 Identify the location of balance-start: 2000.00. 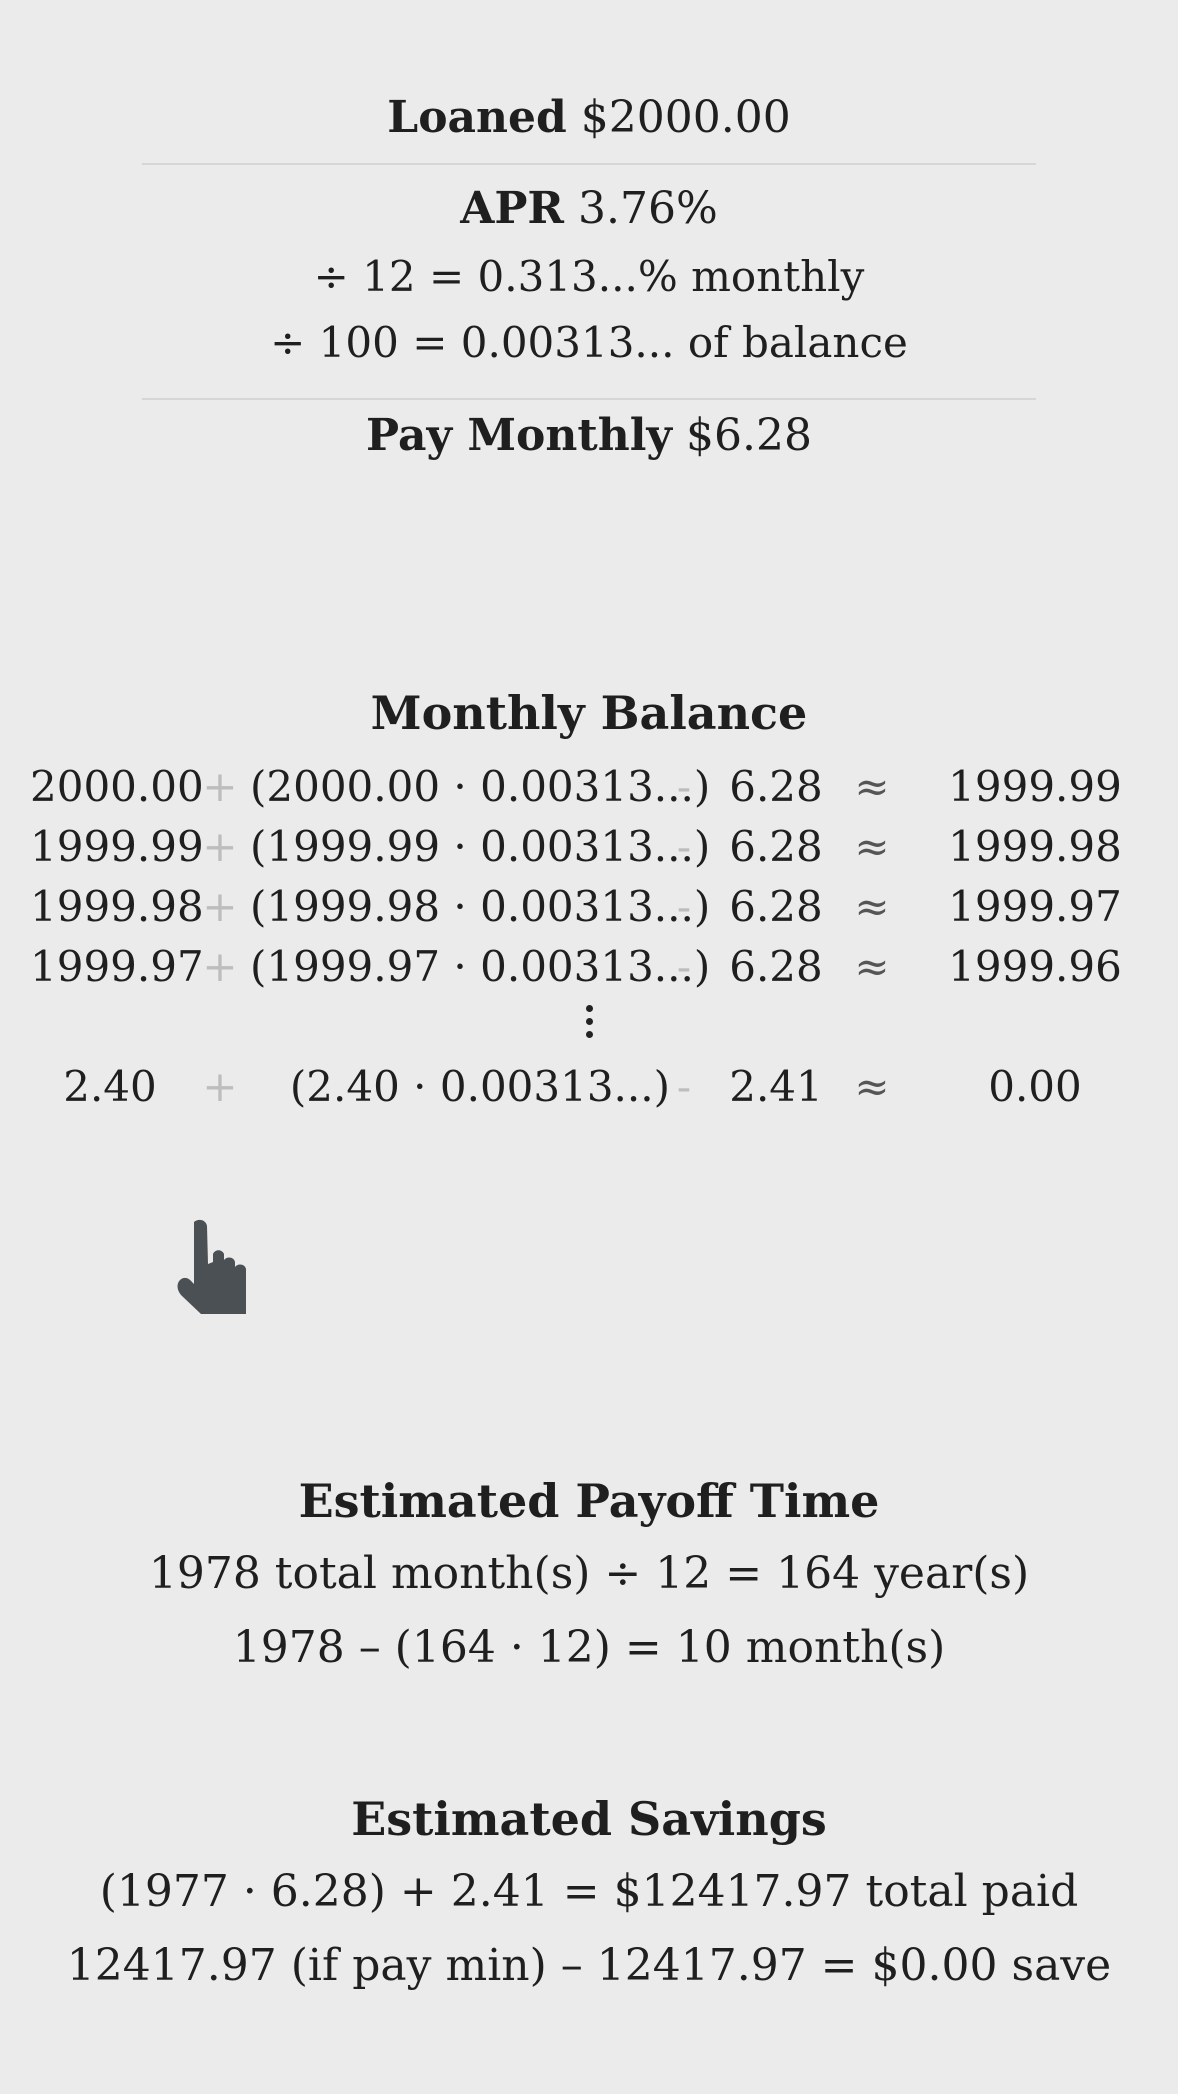
(117, 786).